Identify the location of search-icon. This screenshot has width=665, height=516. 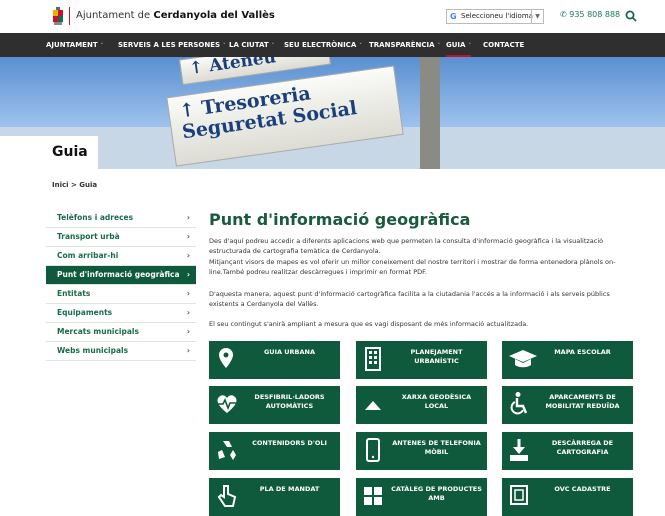
(631, 16).